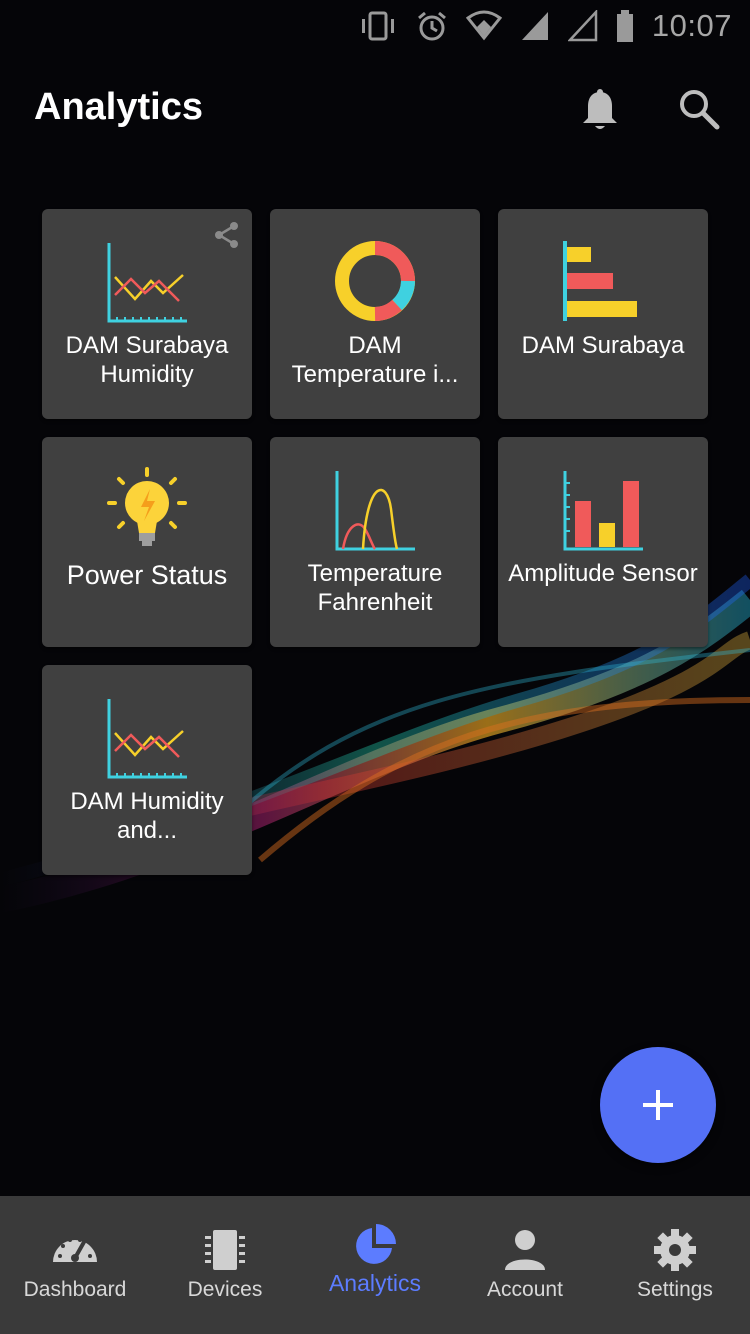  What do you see at coordinates (75, 1250) in the screenshot?
I see `speedometer-icon` at bounding box center [75, 1250].